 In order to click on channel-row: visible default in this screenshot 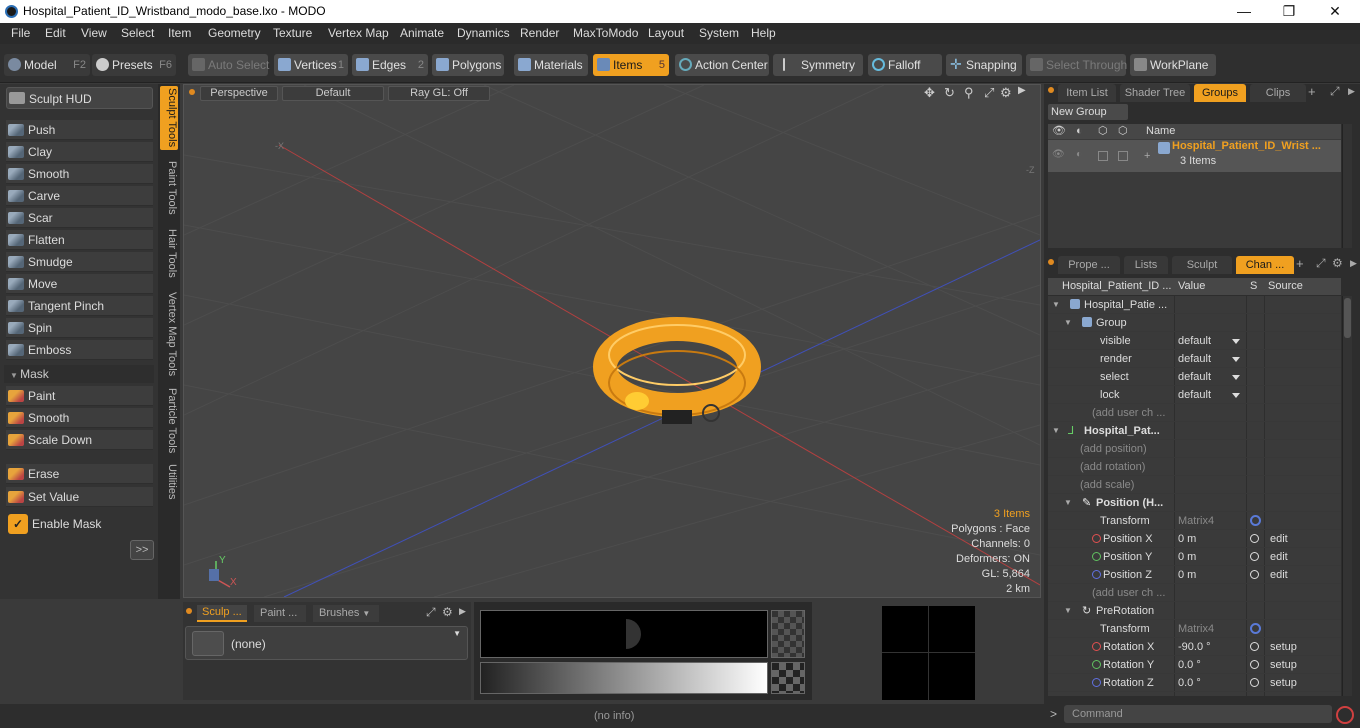, I will do `click(1194, 341)`.